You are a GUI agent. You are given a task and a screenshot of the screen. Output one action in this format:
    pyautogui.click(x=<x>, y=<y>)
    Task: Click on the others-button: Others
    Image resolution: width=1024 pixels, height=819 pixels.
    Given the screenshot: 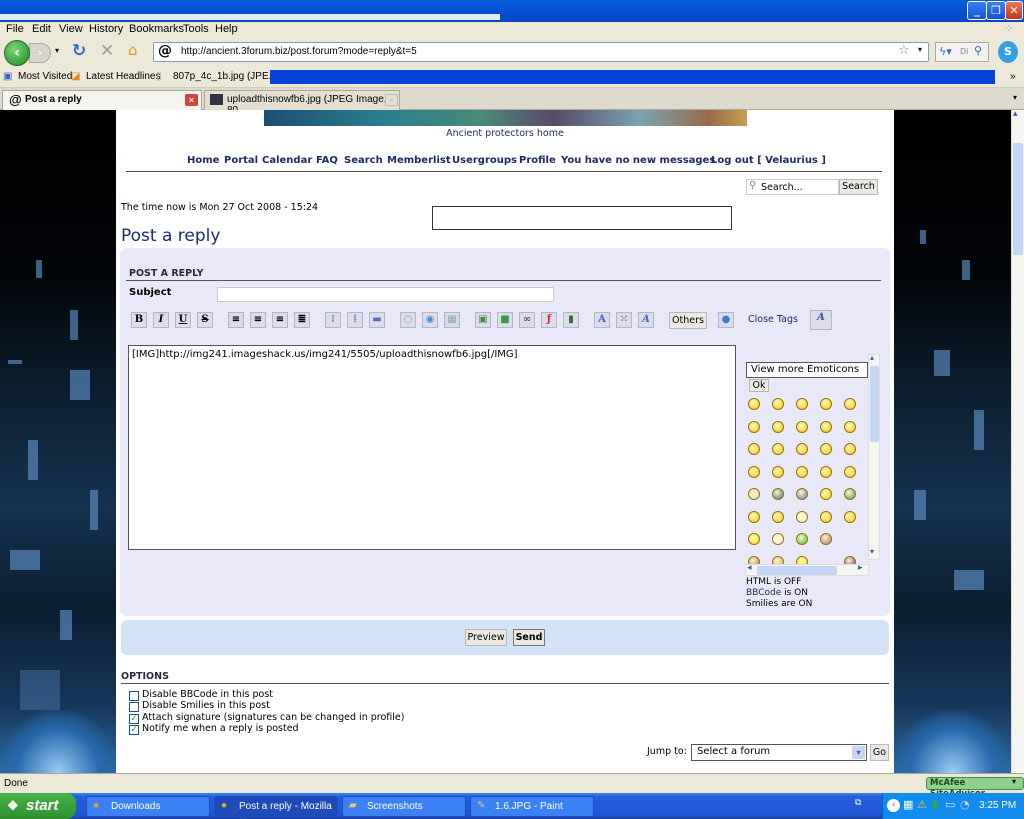 What is the action you would take?
    pyautogui.click(x=688, y=320)
    